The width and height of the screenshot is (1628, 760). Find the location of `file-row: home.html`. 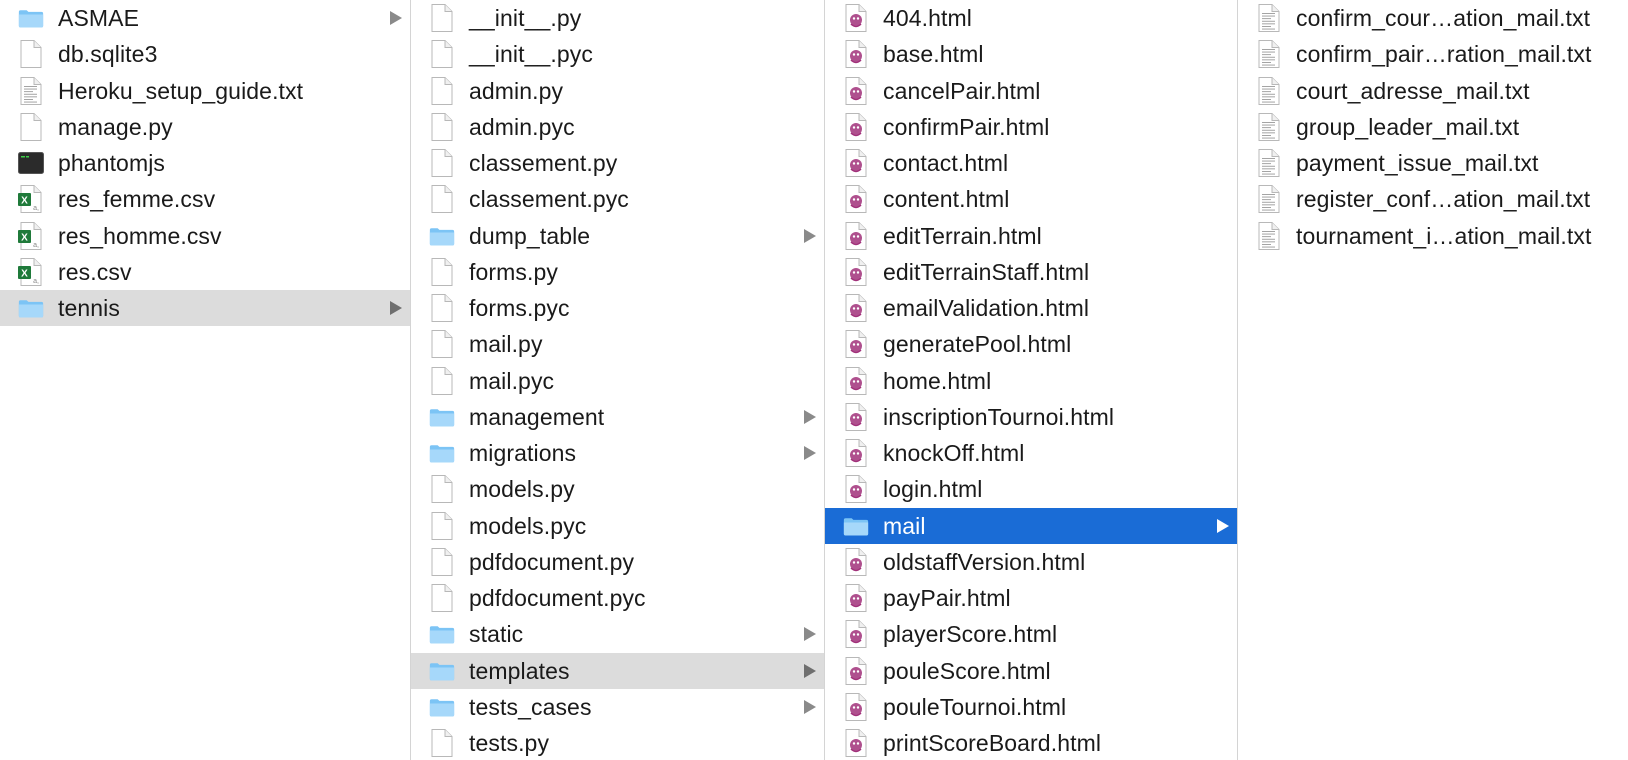

file-row: home.html is located at coordinates (1031, 381).